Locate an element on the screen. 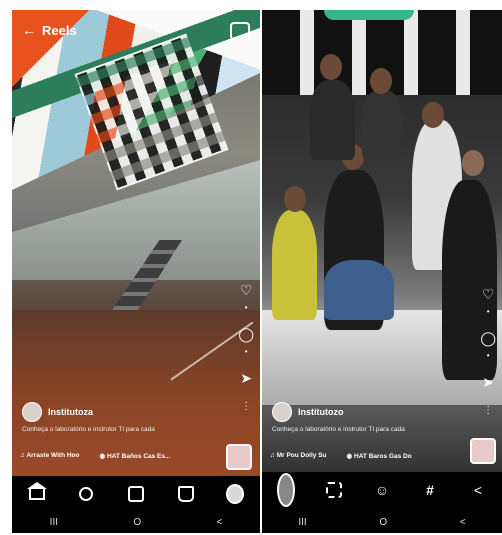 The image size is (502, 535). location-tag: ◉ HAT Baros Gas Do is located at coordinates (379, 456).